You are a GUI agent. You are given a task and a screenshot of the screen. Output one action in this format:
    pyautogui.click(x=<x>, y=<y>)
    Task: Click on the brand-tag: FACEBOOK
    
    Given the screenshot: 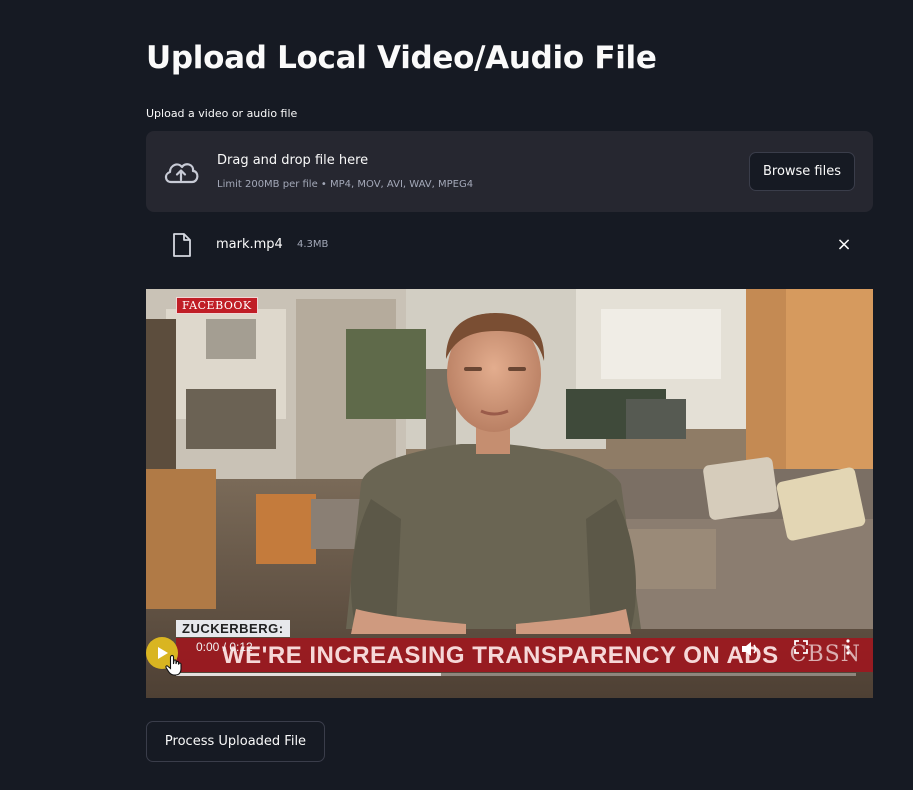 What is the action you would take?
    pyautogui.click(x=217, y=305)
    